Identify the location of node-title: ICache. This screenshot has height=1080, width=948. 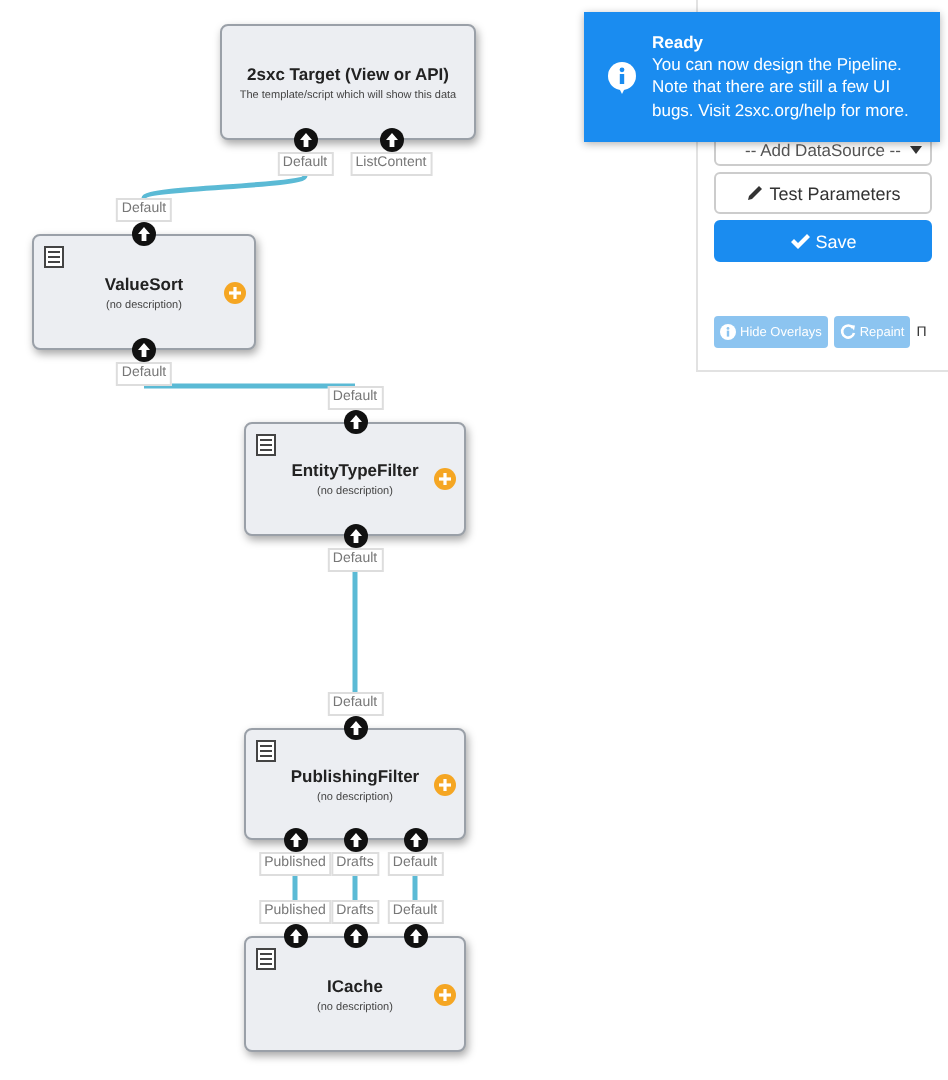
(355, 985).